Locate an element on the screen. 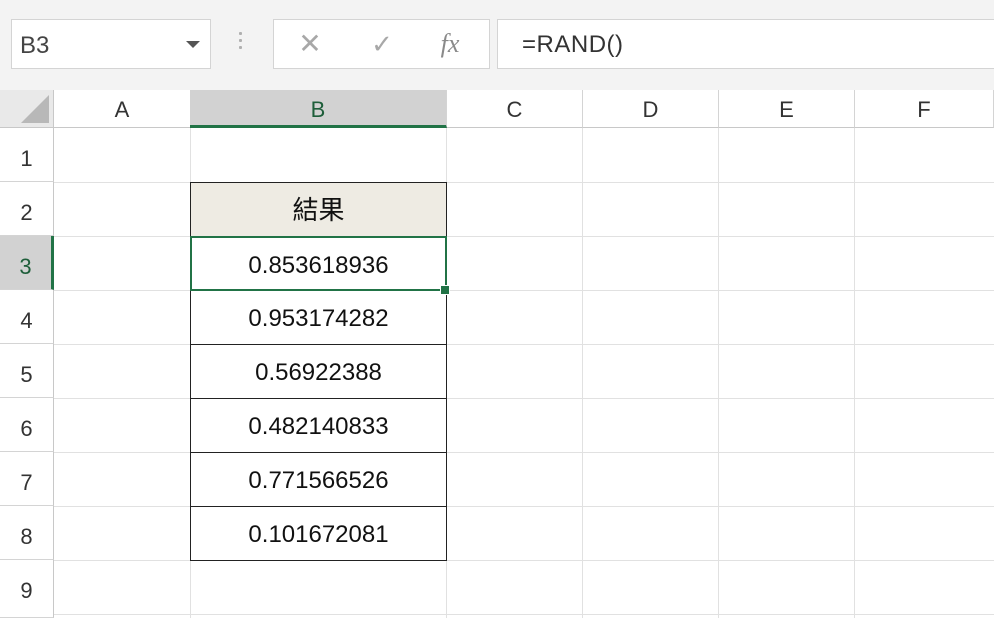 This screenshot has height=622, width=994. row-header-5: 5 is located at coordinates (27, 371).